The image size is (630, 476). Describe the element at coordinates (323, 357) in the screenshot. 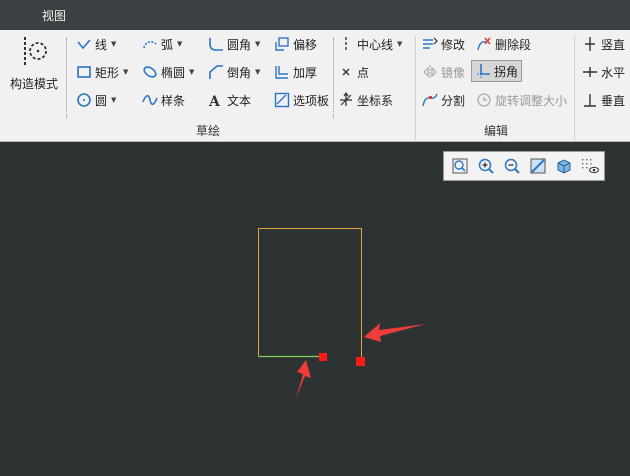

I see `selection-marker-bottom` at that location.